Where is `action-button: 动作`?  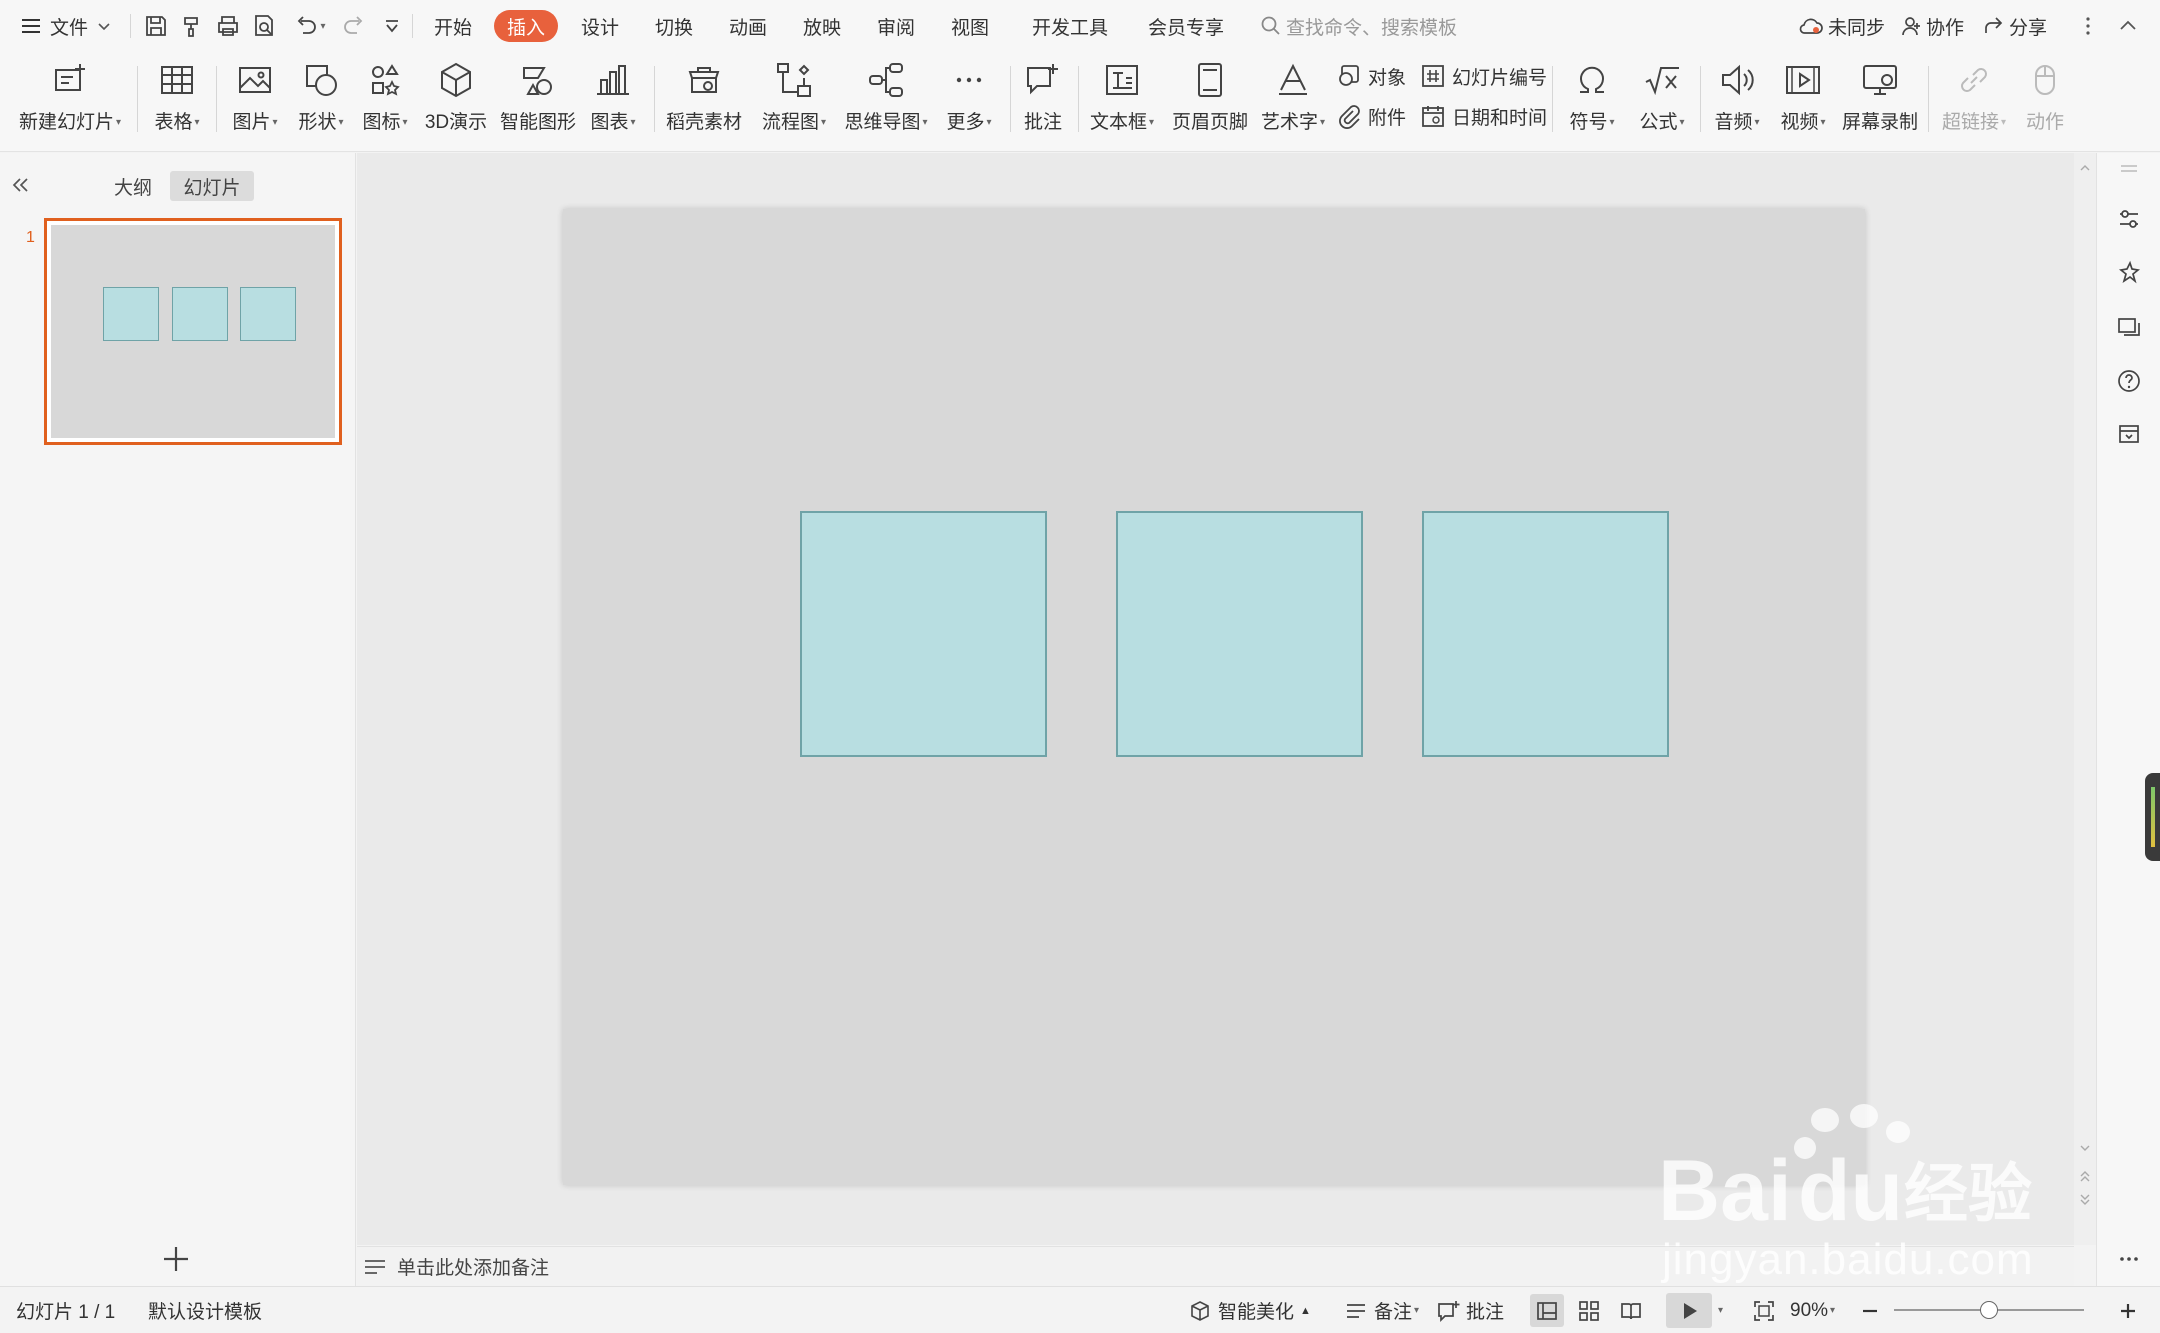 action-button: 动作 is located at coordinates (2045, 101).